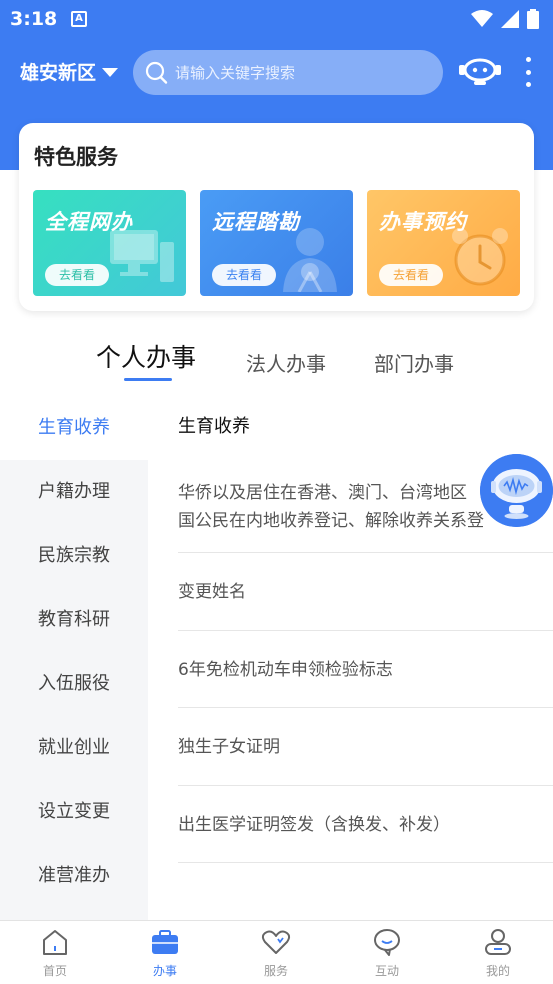  Describe the element at coordinates (235, 73) in the screenshot. I see `search-placeholder: 请输入关键字搜索` at that location.